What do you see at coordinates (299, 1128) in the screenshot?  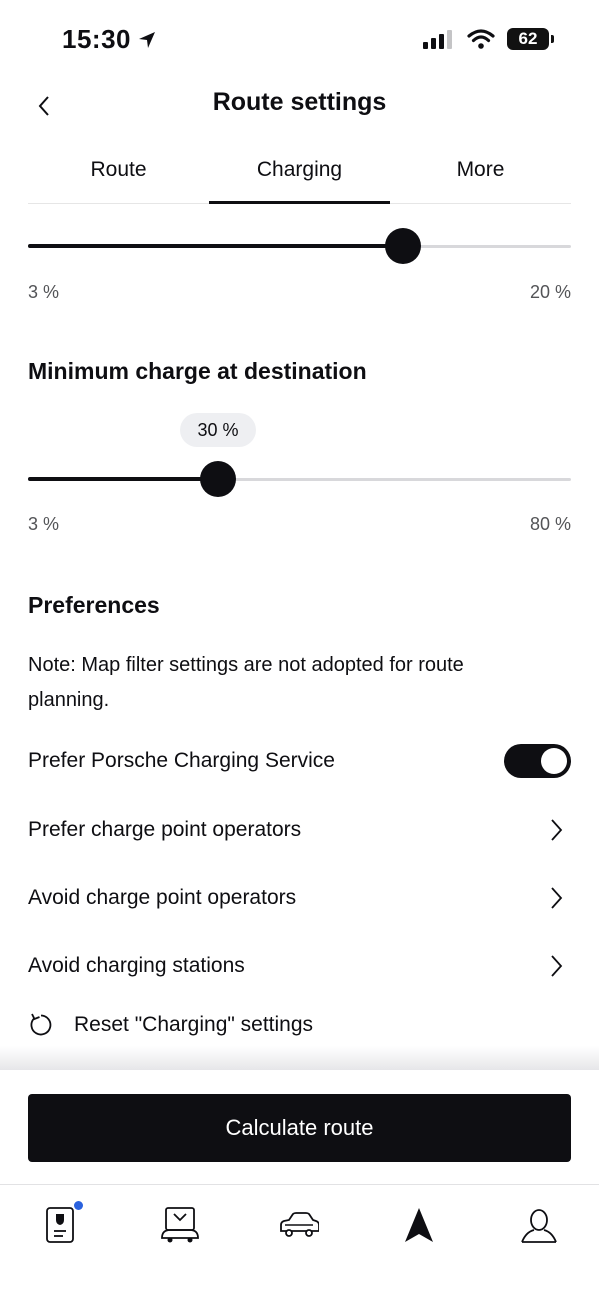 I see `calculate-route-button: Calculate route` at bounding box center [299, 1128].